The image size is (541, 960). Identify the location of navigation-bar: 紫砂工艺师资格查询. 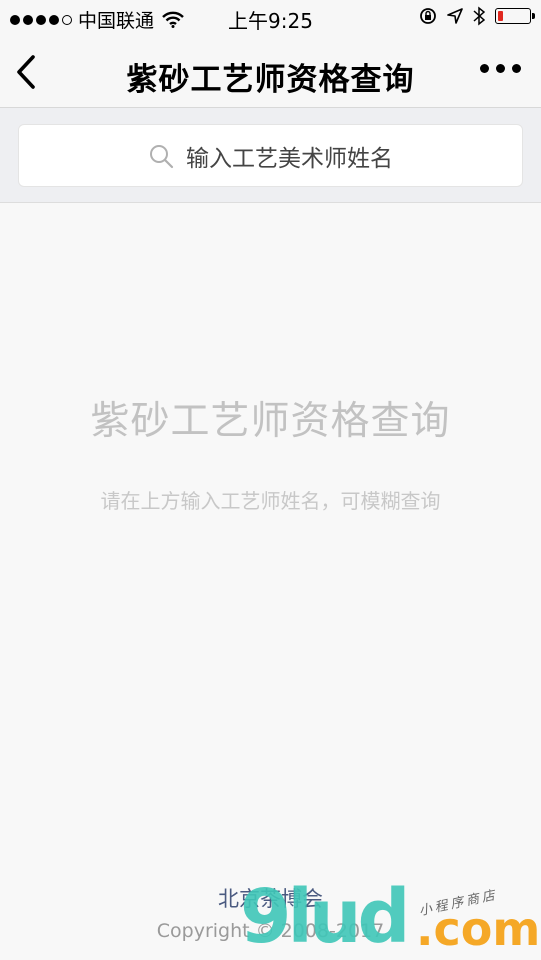
(270, 72).